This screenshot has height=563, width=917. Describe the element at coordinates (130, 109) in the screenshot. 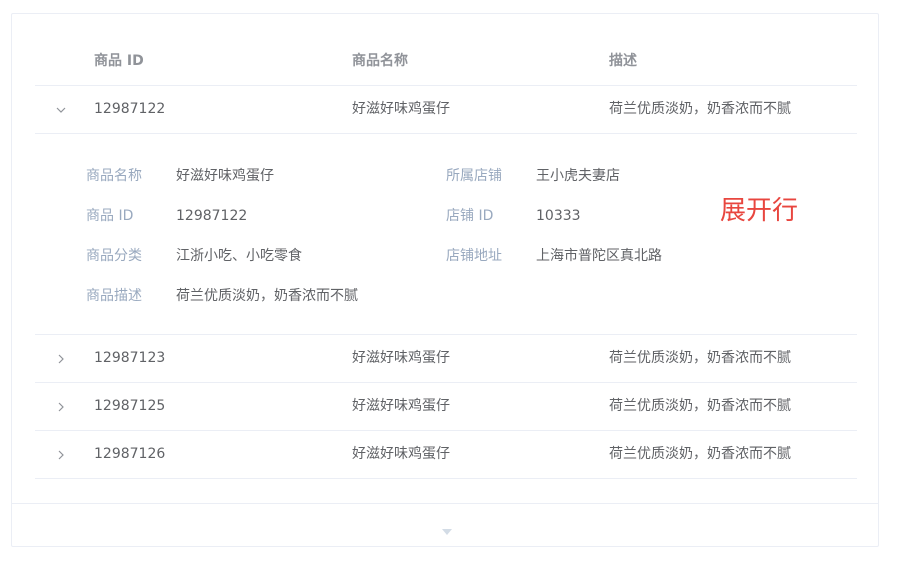

I see `cell-product-id: 12987122` at that location.